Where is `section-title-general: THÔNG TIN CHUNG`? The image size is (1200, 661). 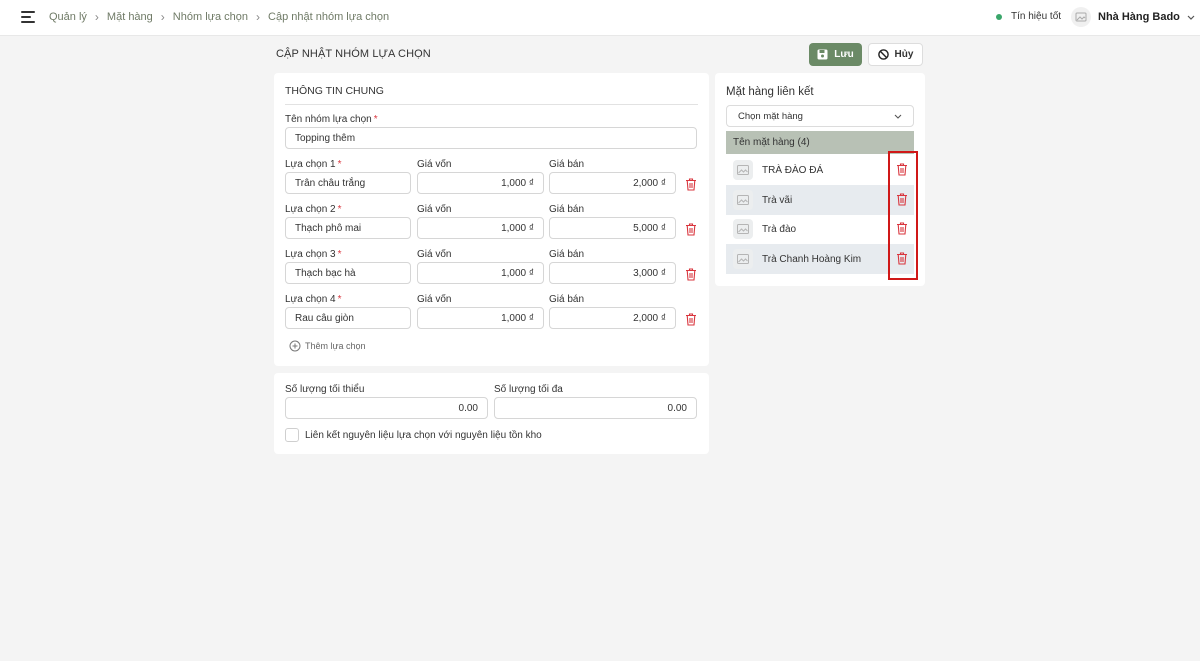
section-title-general: THÔNG TIN CHUNG is located at coordinates (334, 91).